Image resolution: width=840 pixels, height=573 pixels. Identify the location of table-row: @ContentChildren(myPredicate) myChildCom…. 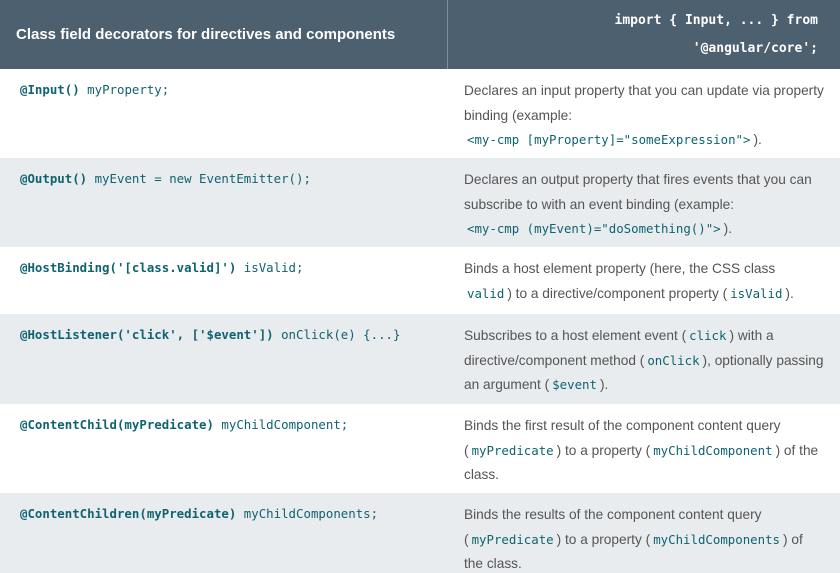
(420, 533).